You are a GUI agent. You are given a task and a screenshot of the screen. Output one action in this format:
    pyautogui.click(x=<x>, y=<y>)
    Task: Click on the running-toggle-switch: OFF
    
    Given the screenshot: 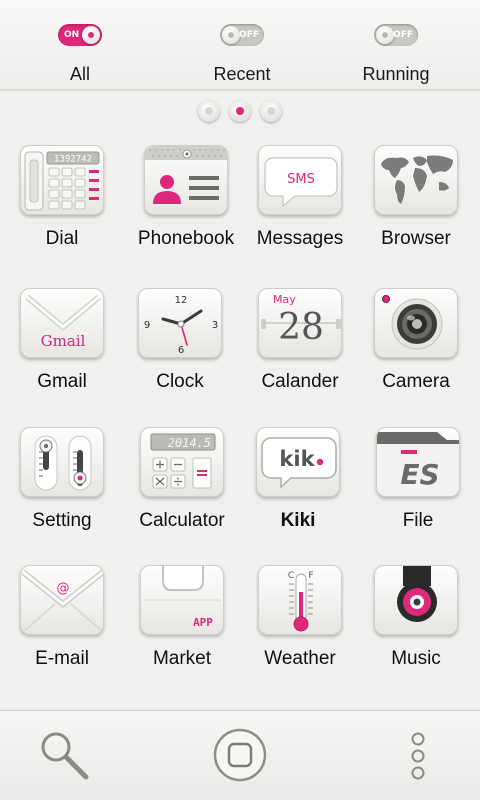 What is the action you would take?
    pyautogui.click(x=396, y=35)
    